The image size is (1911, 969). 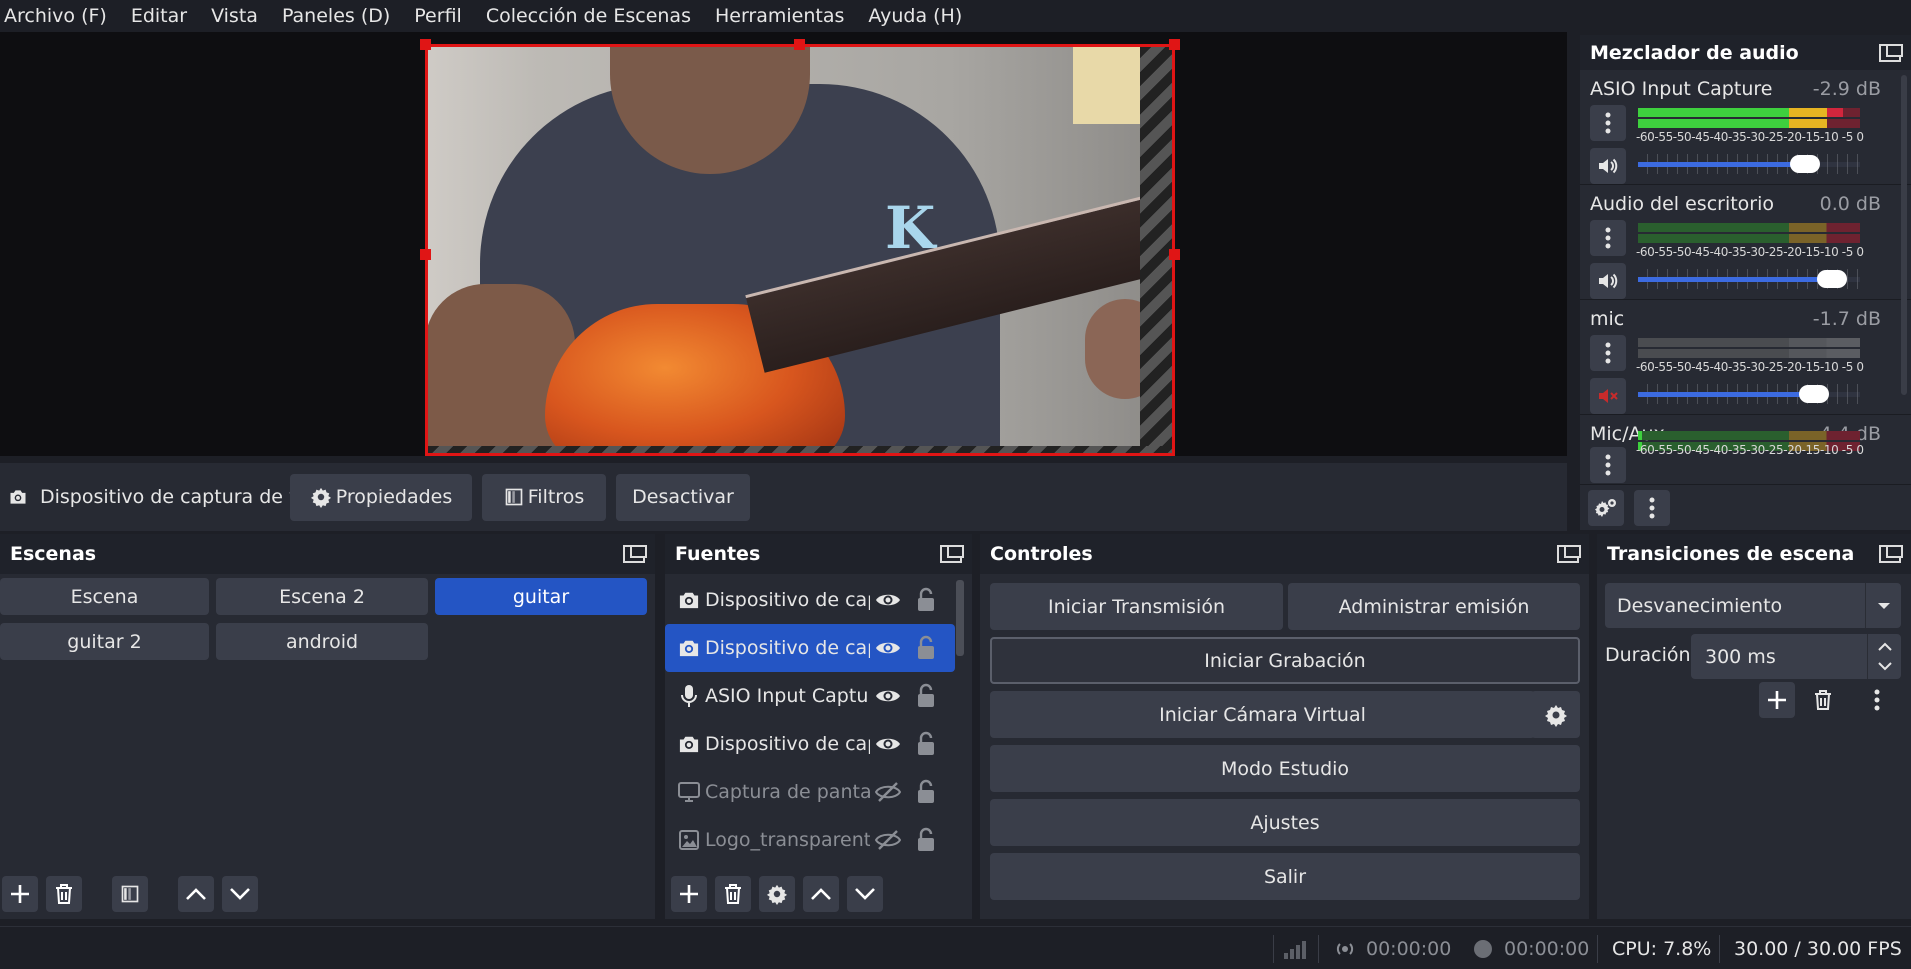 What do you see at coordinates (1285, 660) in the screenshot?
I see `start-recording-button: Iniciar Grabación` at bounding box center [1285, 660].